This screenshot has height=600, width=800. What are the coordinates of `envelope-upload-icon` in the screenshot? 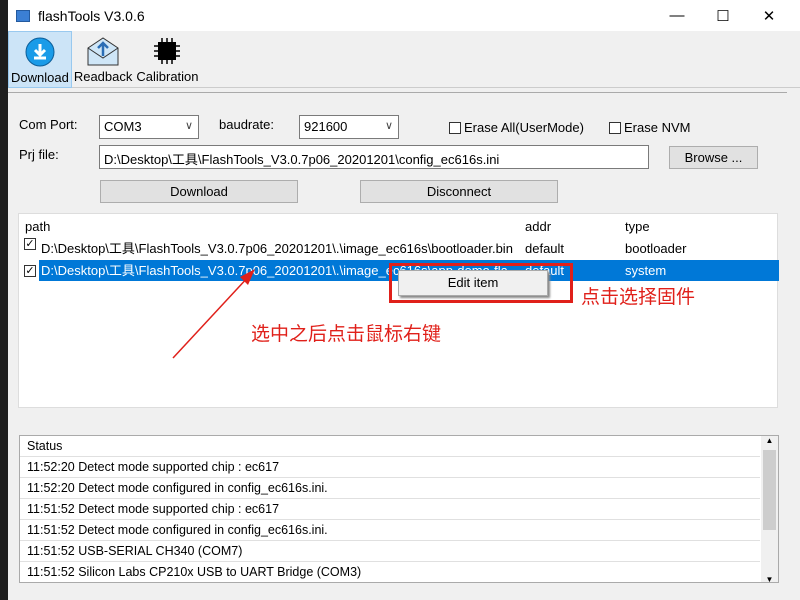 It's located at (103, 51).